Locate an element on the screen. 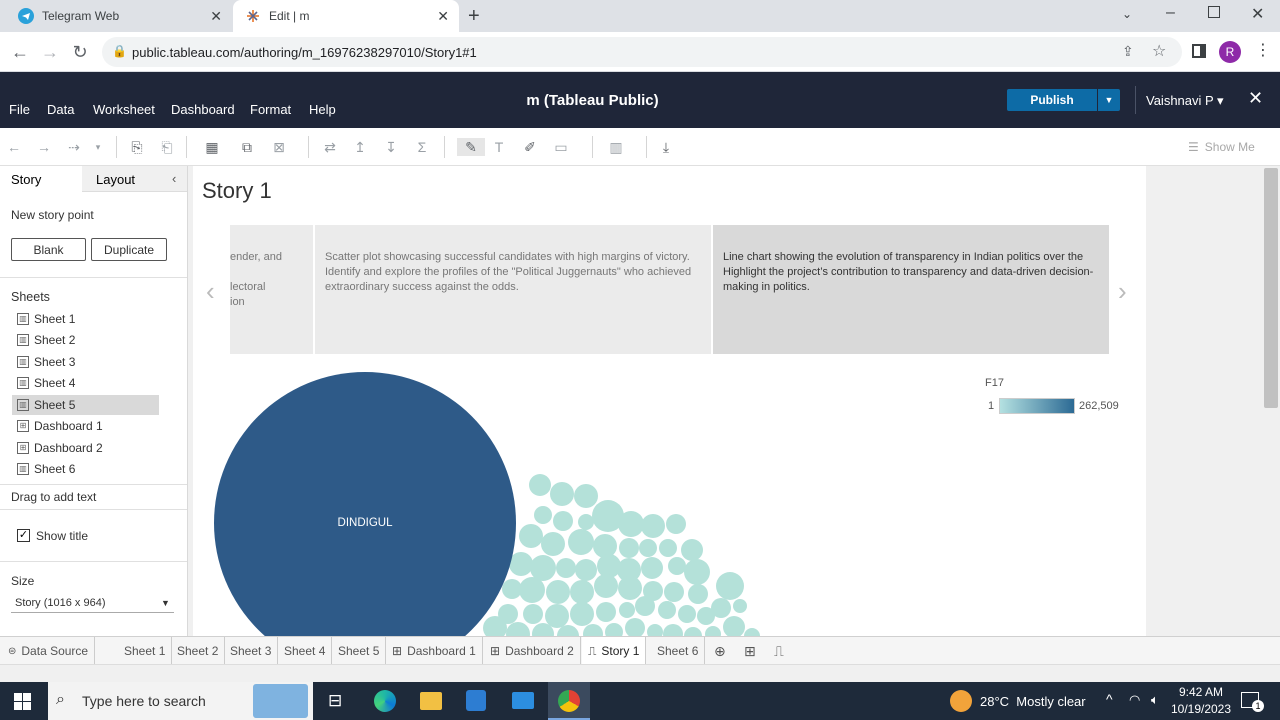  pause-updates-icon: ⎗ is located at coordinates (167, 147).